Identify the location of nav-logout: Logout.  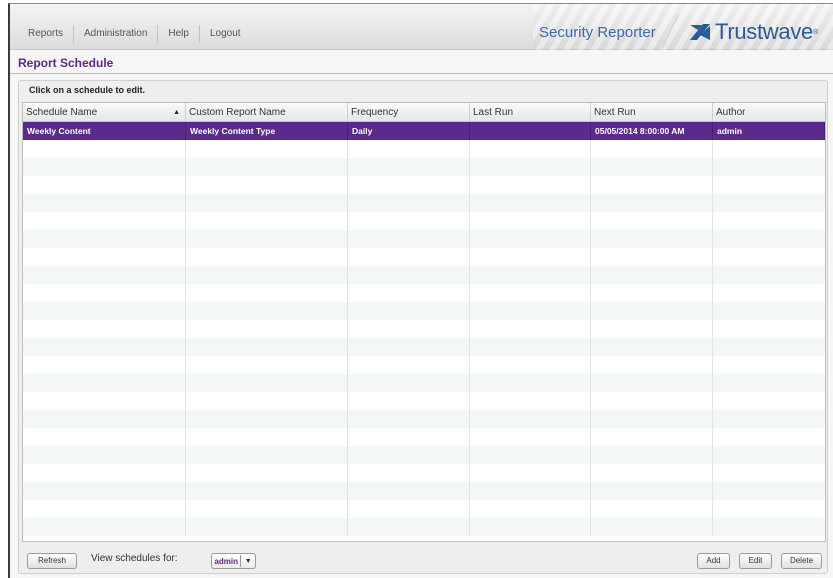
(225, 34).